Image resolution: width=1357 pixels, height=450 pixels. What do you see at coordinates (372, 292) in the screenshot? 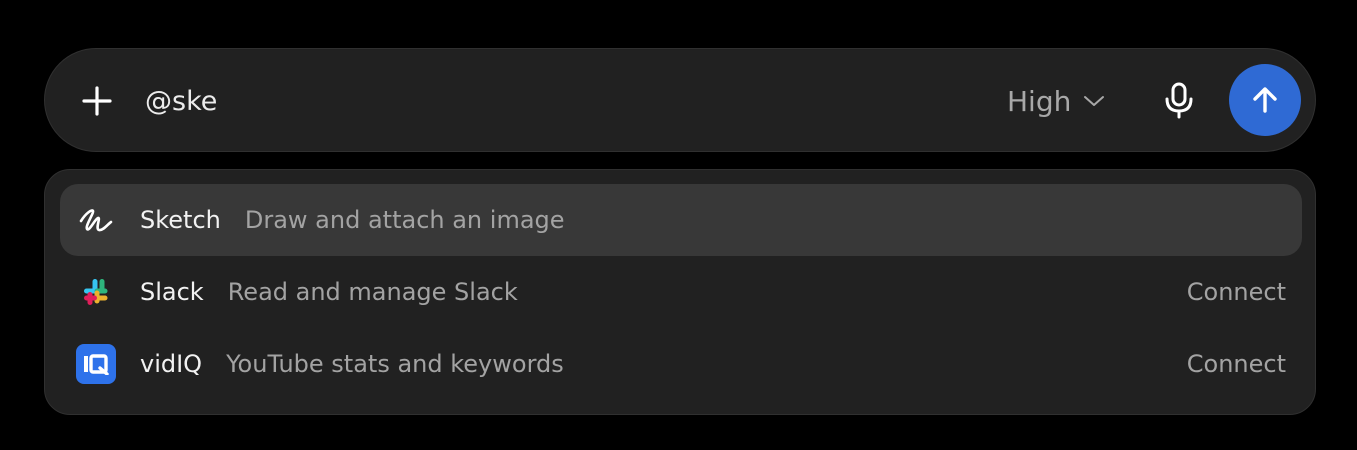
I see `menu-item-description: Read and manage Slack` at bounding box center [372, 292].